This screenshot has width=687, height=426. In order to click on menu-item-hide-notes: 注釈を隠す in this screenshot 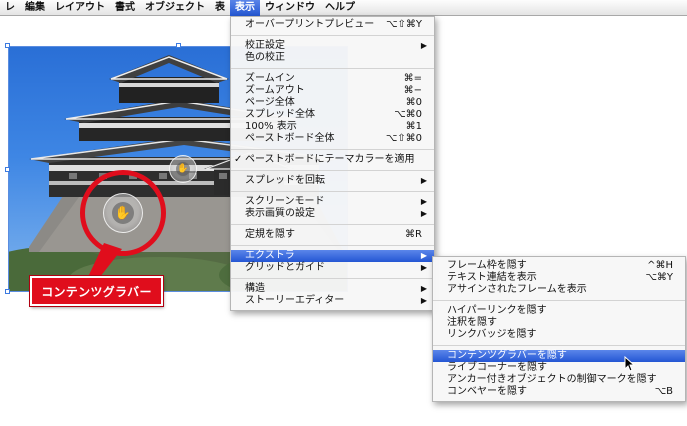, I will do `click(559, 323)`.